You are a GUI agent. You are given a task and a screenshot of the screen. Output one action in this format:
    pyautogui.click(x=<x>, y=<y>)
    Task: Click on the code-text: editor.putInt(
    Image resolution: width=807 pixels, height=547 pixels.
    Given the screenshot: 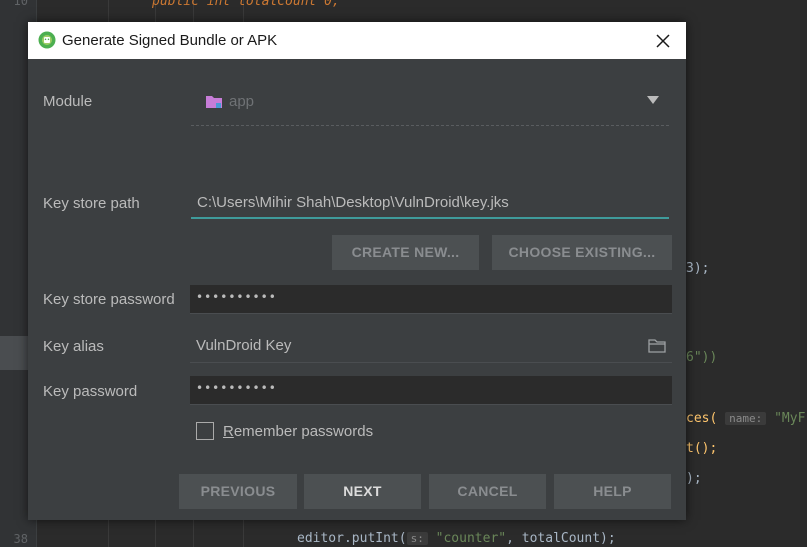 What is the action you would take?
    pyautogui.click(x=352, y=538)
    